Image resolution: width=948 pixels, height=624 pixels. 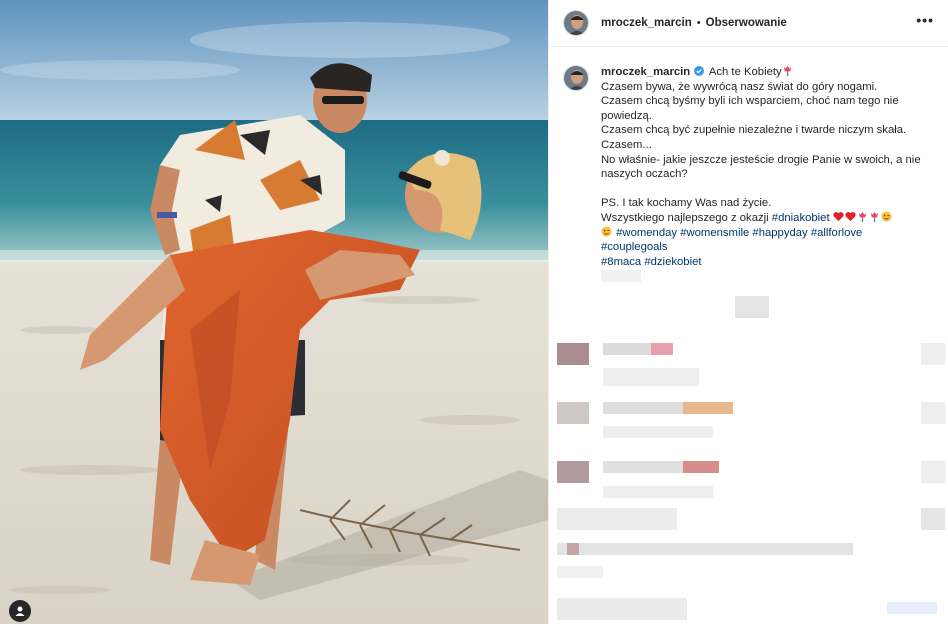 I want to click on more-options-icon: •••, so click(x=925, y=23).